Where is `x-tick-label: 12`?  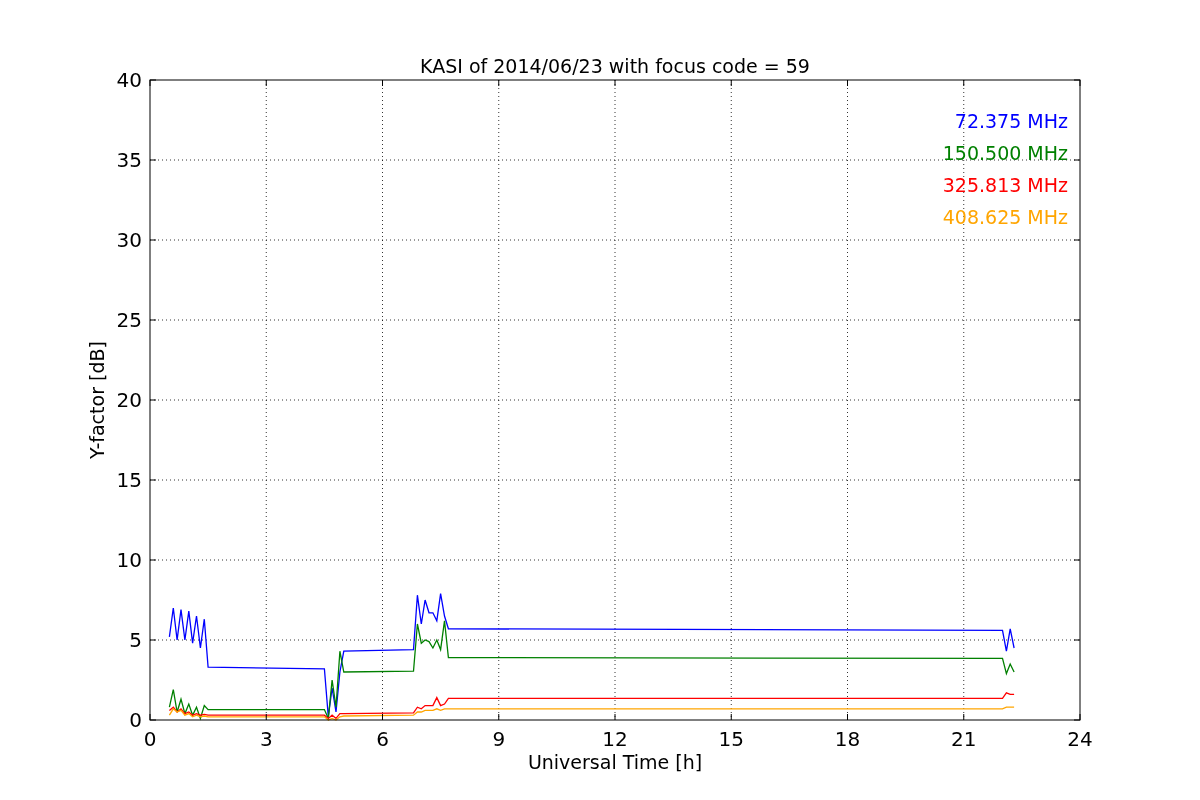 x-tick-label: 12 is located at coordinates (615, 739).